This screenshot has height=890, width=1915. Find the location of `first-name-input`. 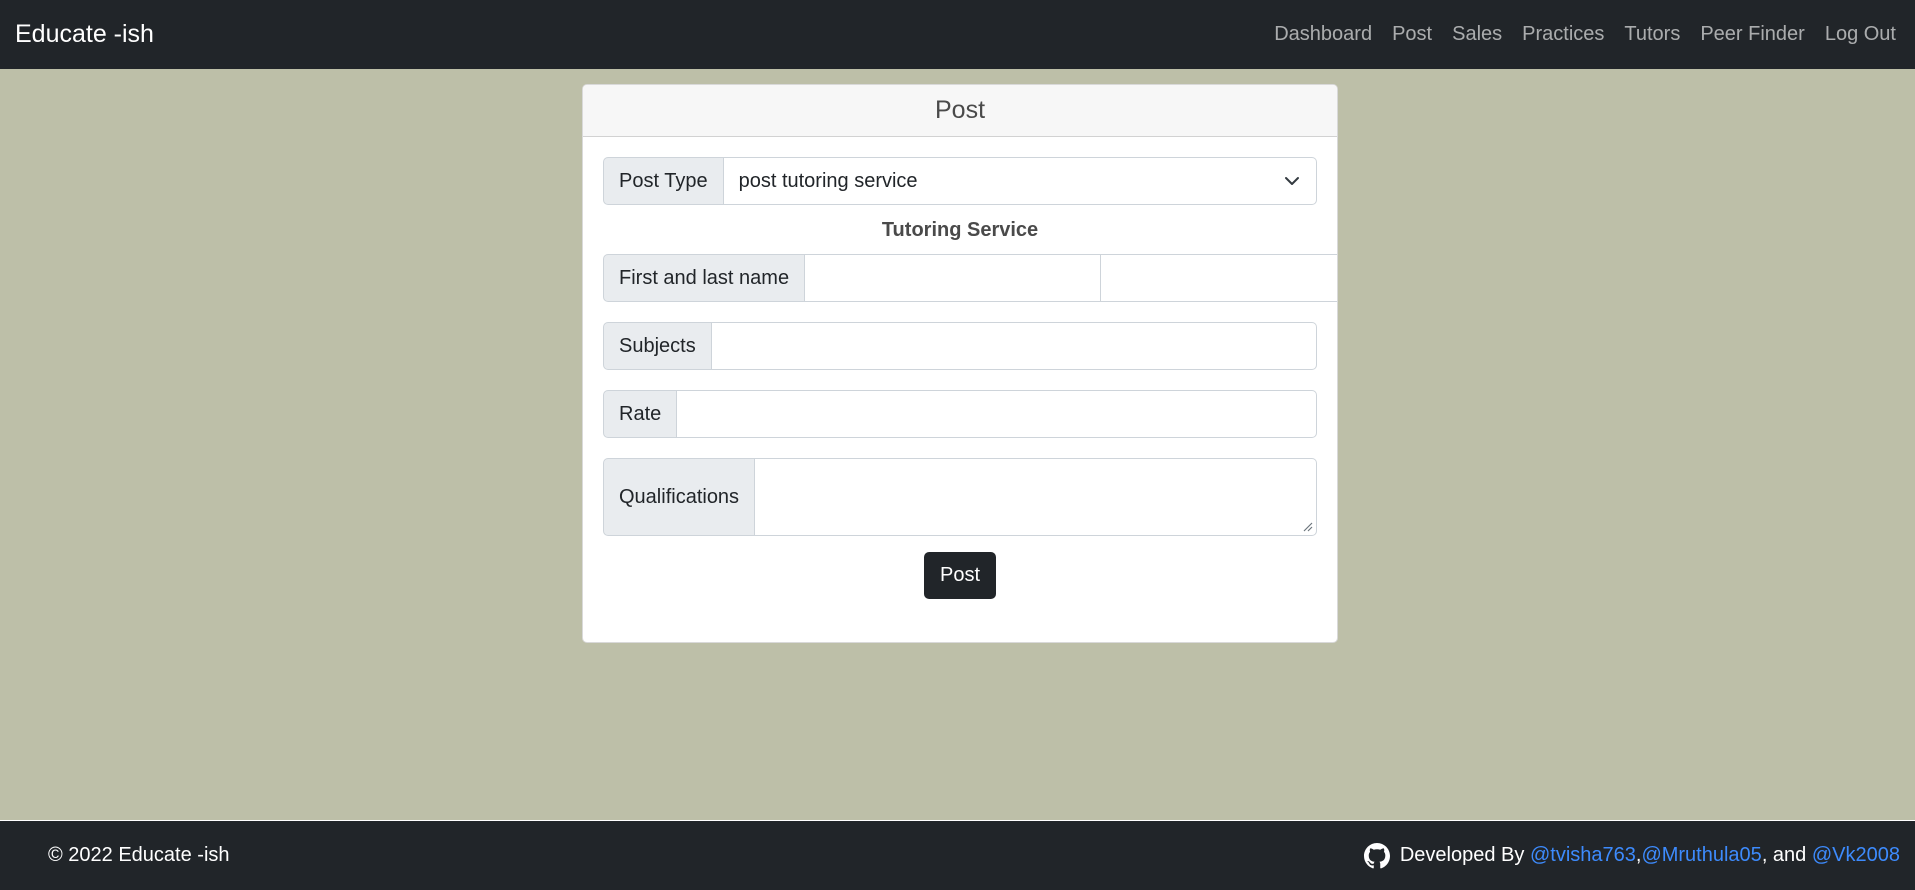

first-name-input is located at coordinates (953, 278).